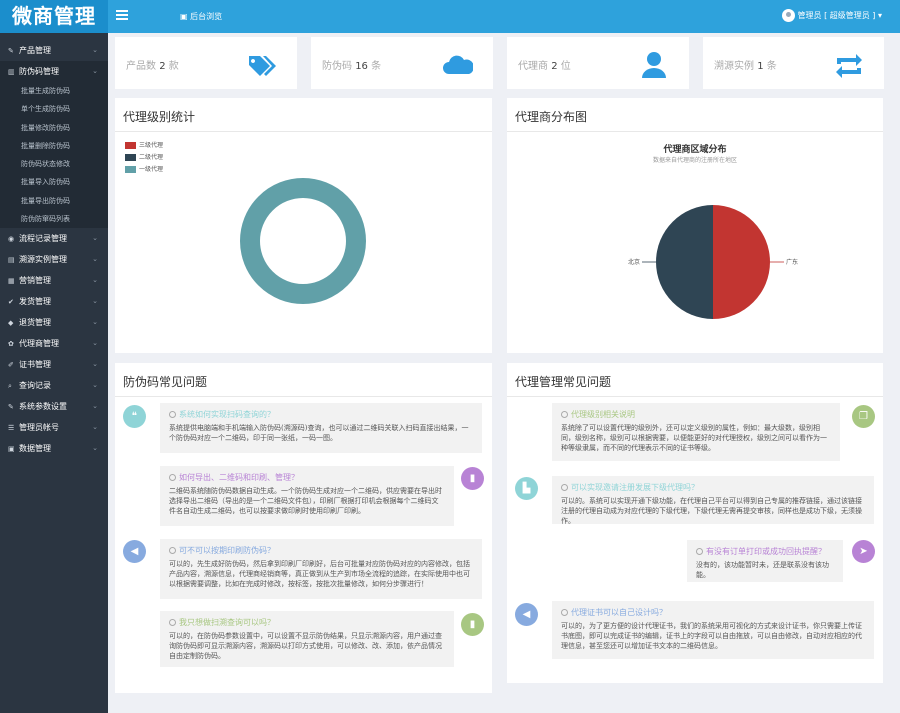  I want to click on agent-level-panel: 代理级别统计 三级代理 二级代理 一级代理, so click(303, 225).